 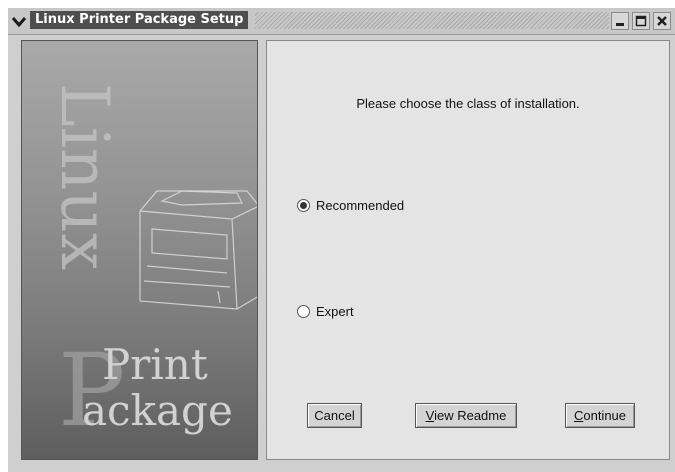 What do you see at coordinates (155, 364) in the screenshot?
I see `brand-print-text: Print` at bounding box center [155, 364].